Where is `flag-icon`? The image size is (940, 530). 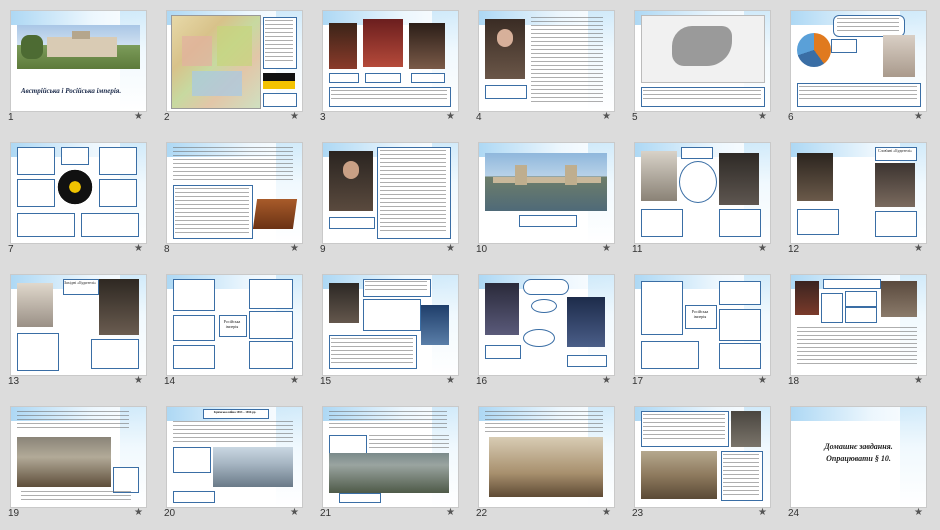 flag-icon is located at coordinates (279, 81).